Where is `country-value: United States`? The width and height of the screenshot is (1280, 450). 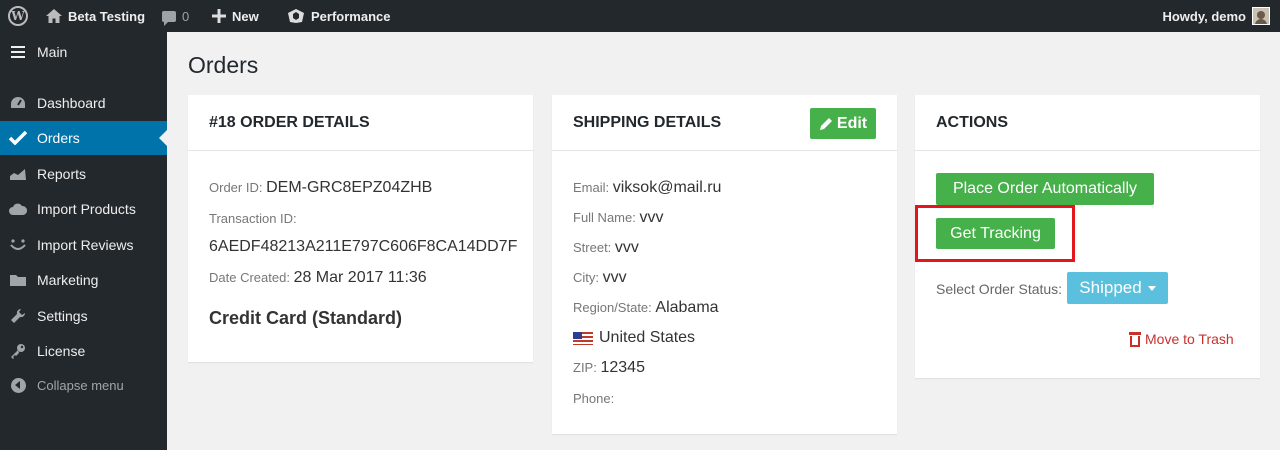
country-value: United States is located at coordinates (647, 337).